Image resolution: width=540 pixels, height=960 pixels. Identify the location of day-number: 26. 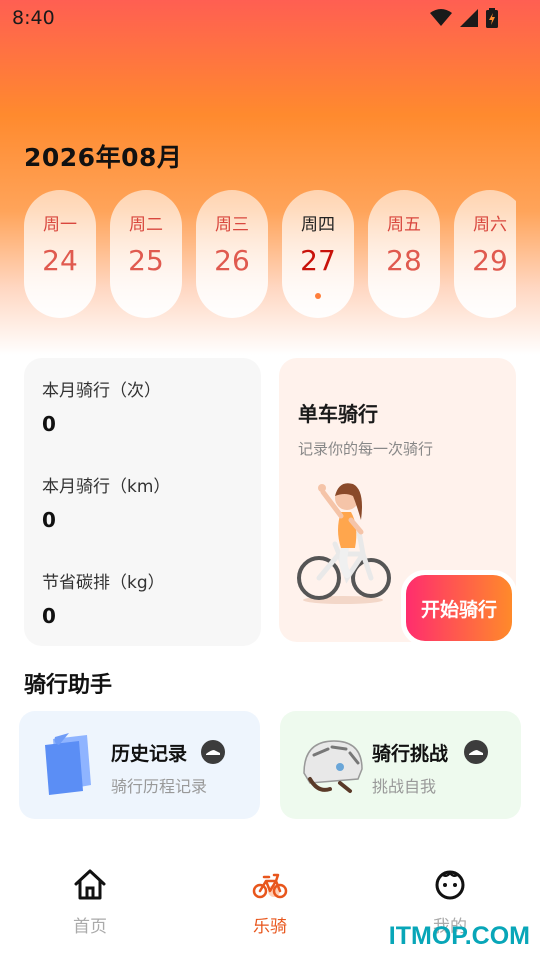
(232, 260).